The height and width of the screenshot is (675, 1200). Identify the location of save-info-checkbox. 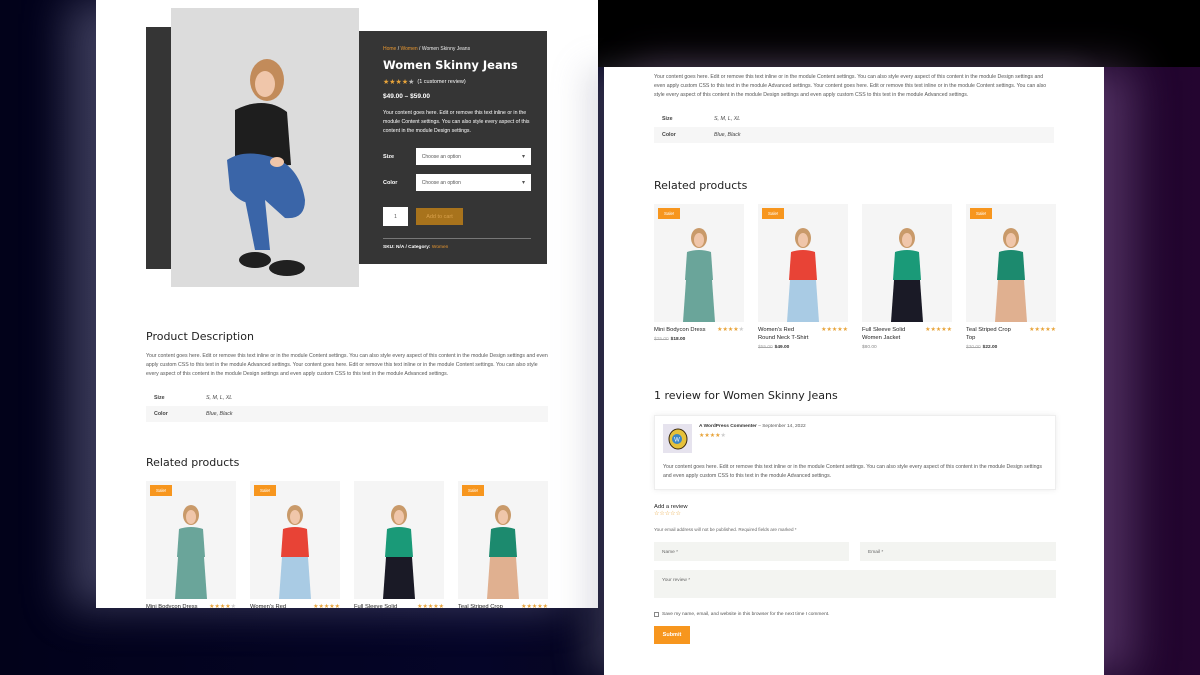
(656, 615).